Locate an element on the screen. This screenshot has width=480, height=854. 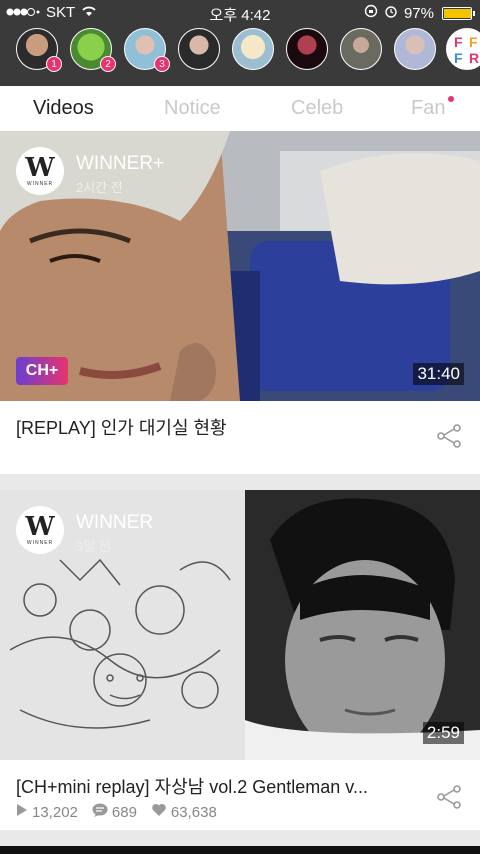
tab-fan: Fan is located at coordinates (428, 108).